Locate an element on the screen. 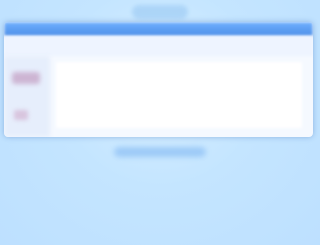 Image resolution: width=320 pixels, height=245 pixels. left-sidebar is located at coordinates (27, 96).